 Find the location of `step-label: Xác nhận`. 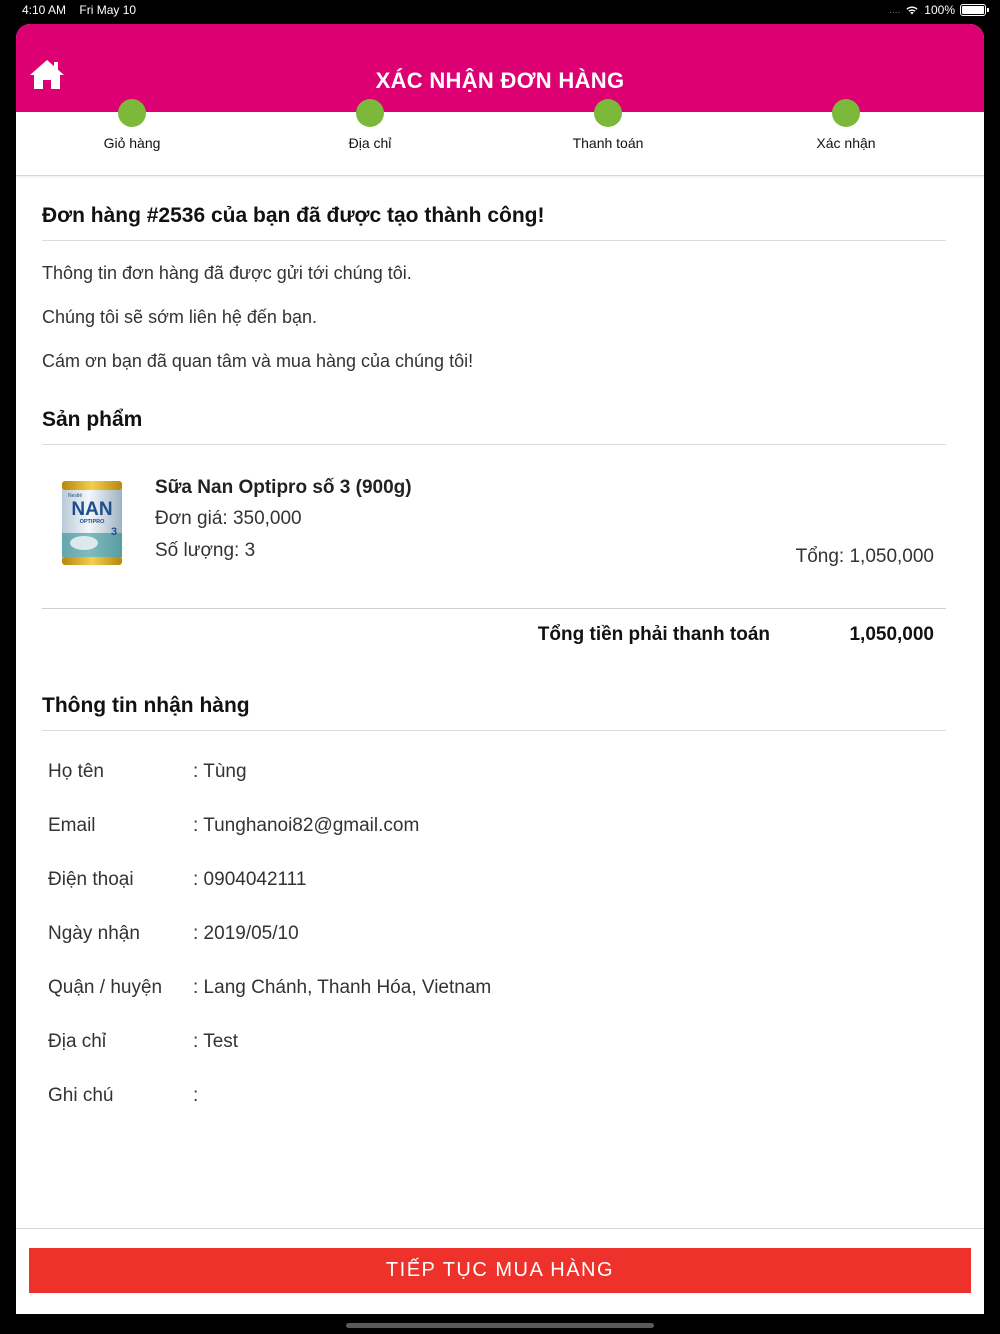

step-label: Xác nhận is located at coordinates (846, 143).